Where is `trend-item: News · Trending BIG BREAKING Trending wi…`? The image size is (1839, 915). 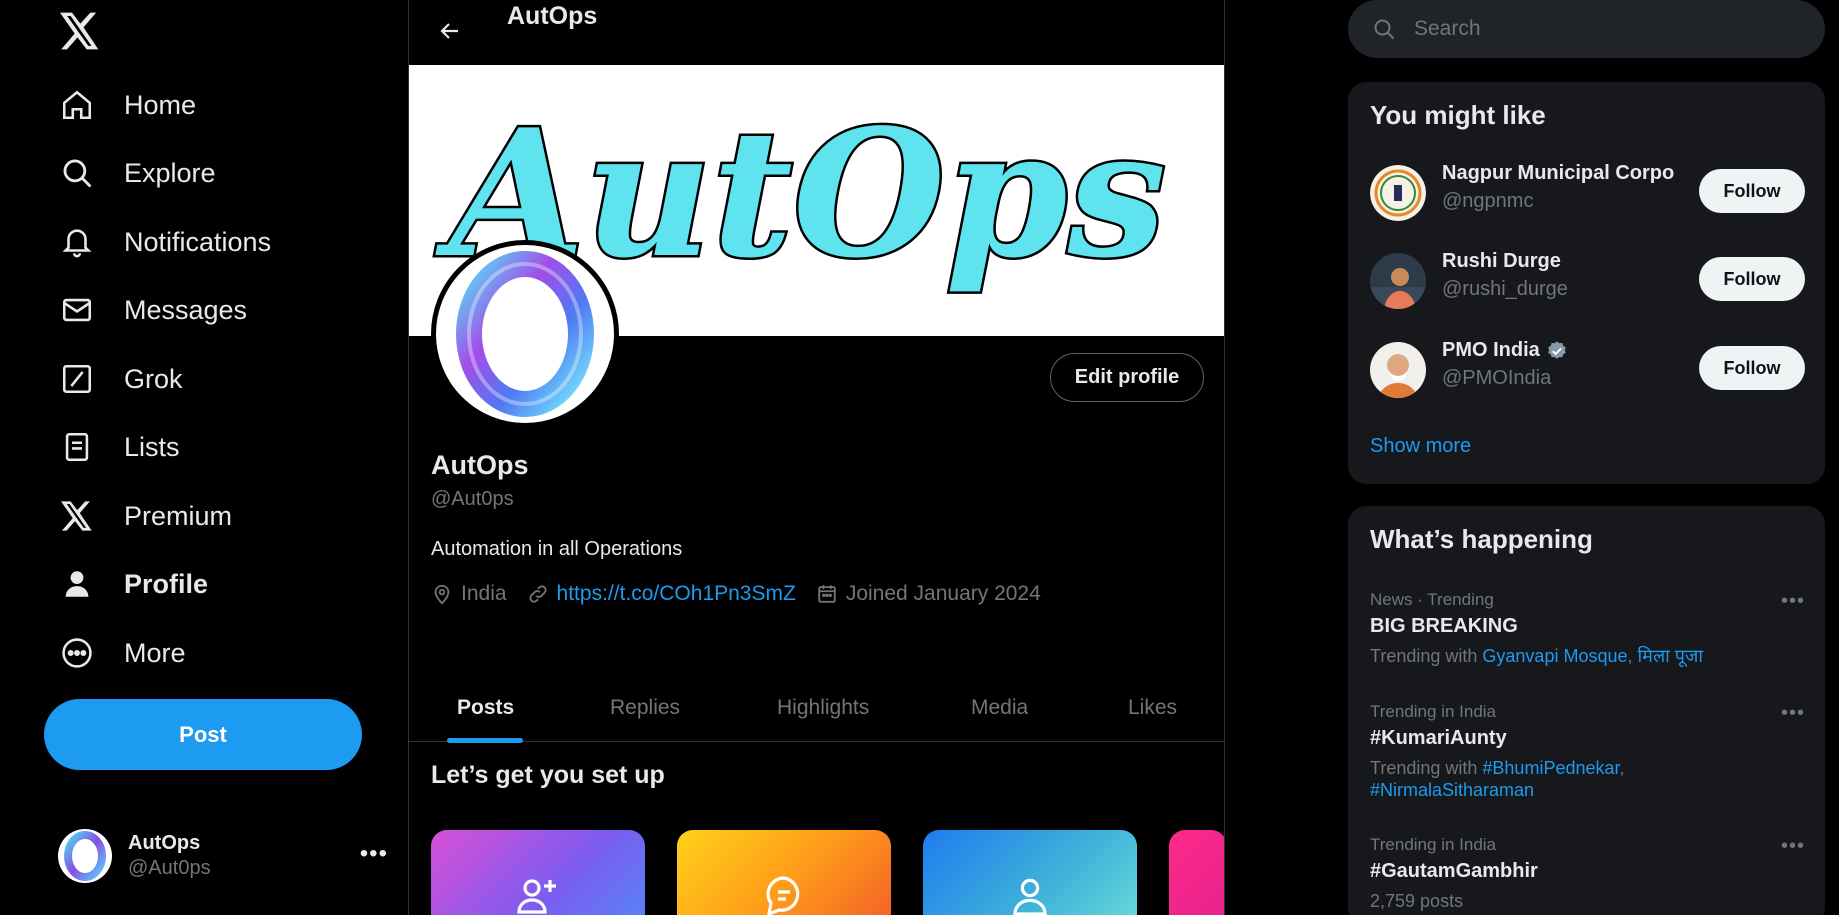
trend-item: News · Trending BIG BREAKING Trending wi… is located at coordinates (1587, 628).